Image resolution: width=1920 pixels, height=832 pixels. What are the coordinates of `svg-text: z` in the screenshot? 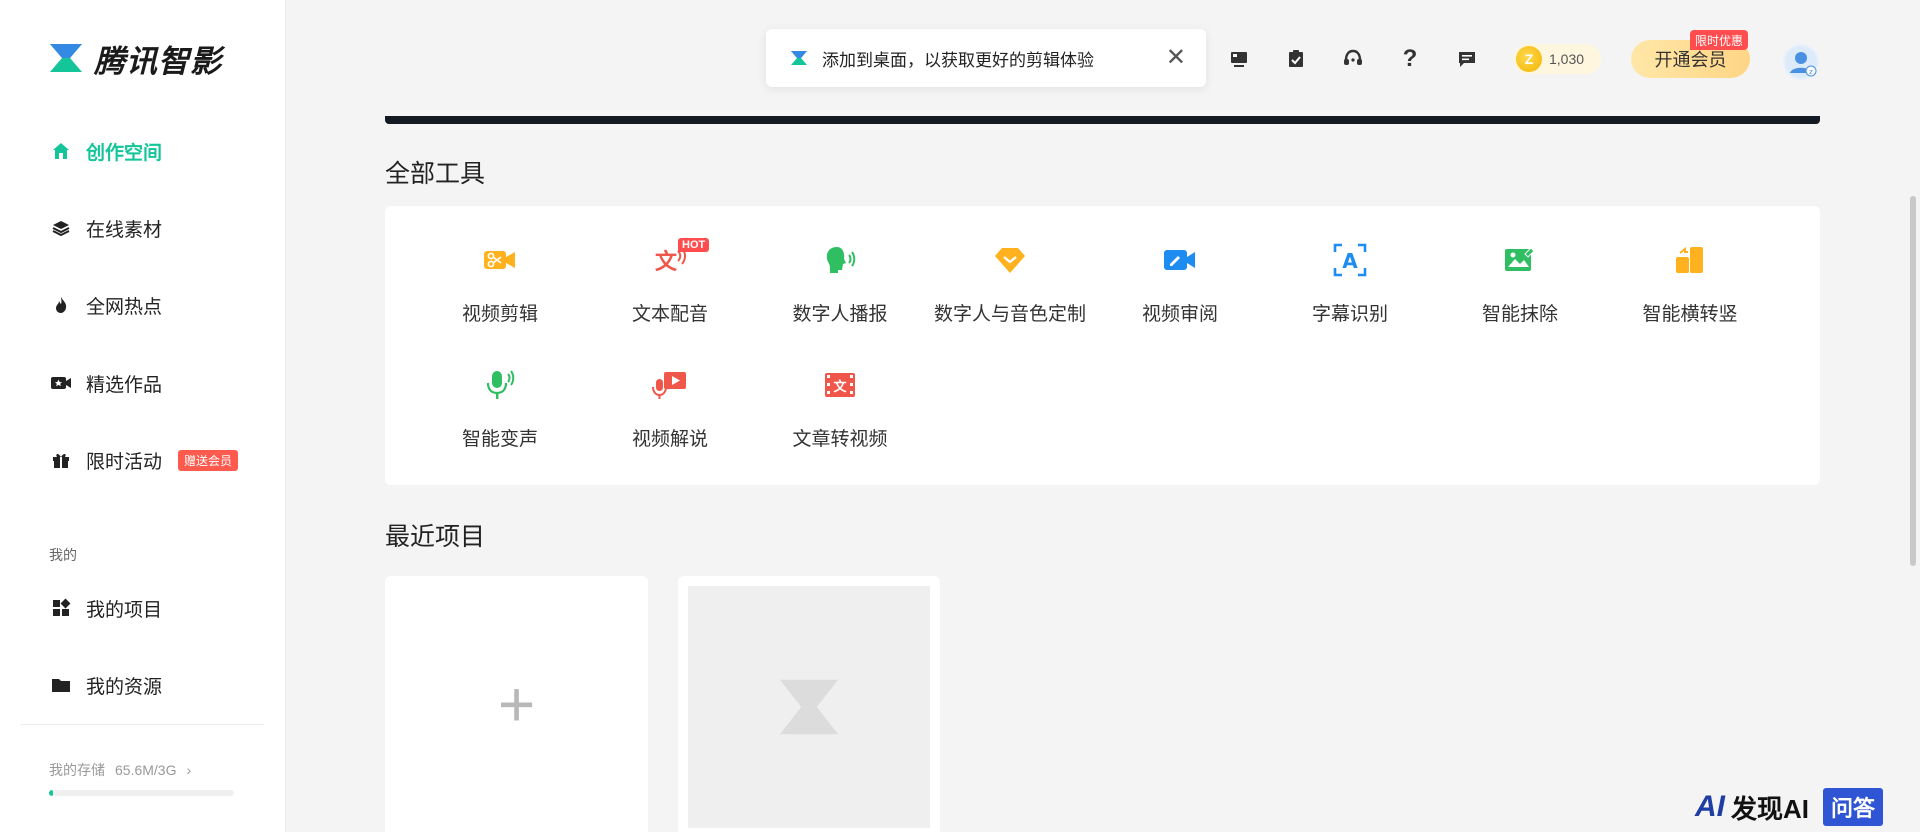 It's located at (1811, 72).